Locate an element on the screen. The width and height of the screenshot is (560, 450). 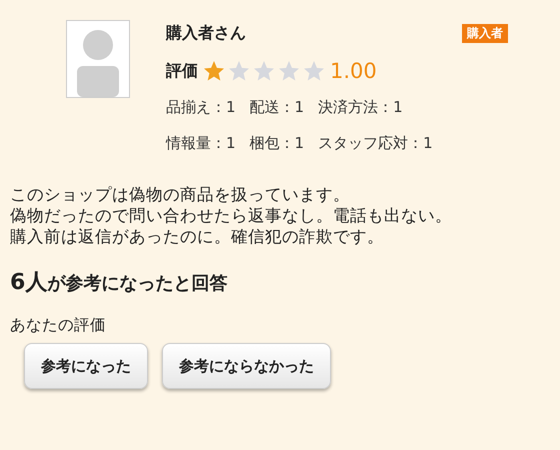
rating-label: 評価 is located at coordinates (182, 71).